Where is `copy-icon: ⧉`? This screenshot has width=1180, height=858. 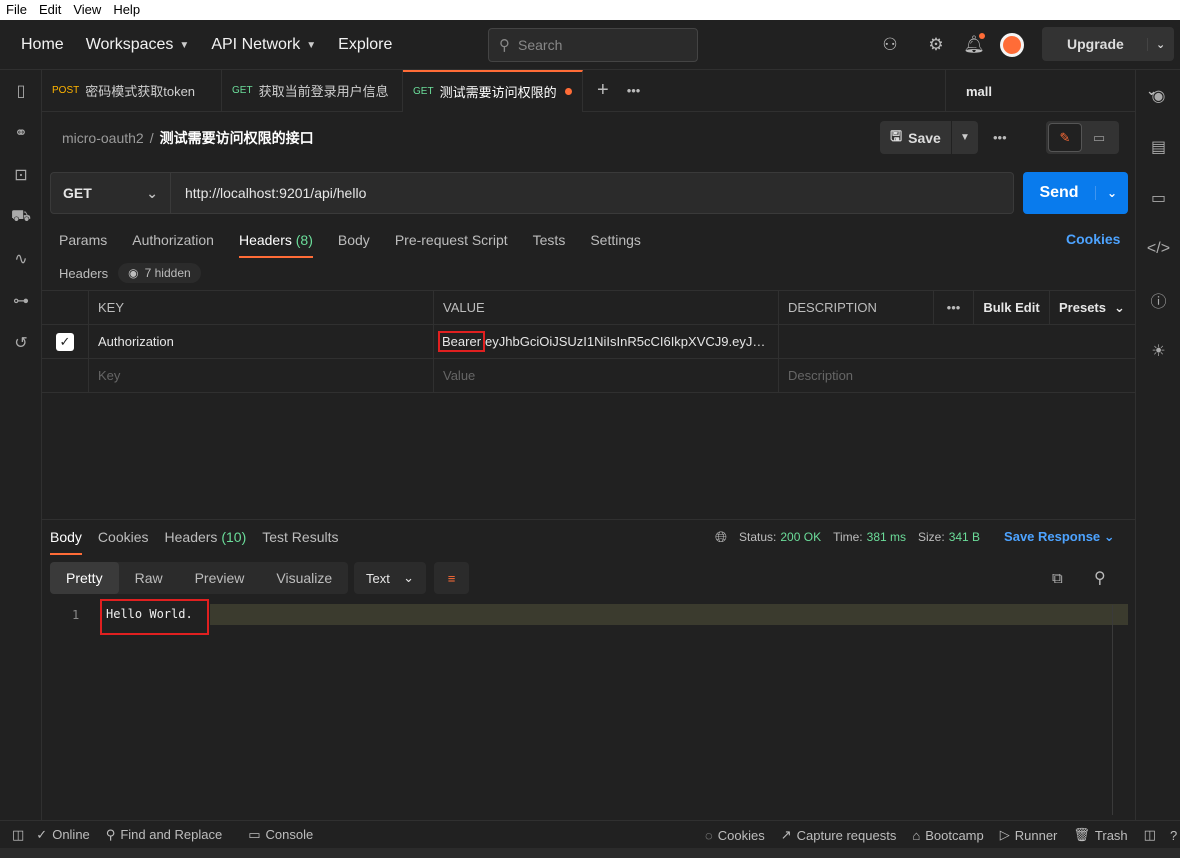
copy-icon: ⧉ is located at coordinates (1057, 578).